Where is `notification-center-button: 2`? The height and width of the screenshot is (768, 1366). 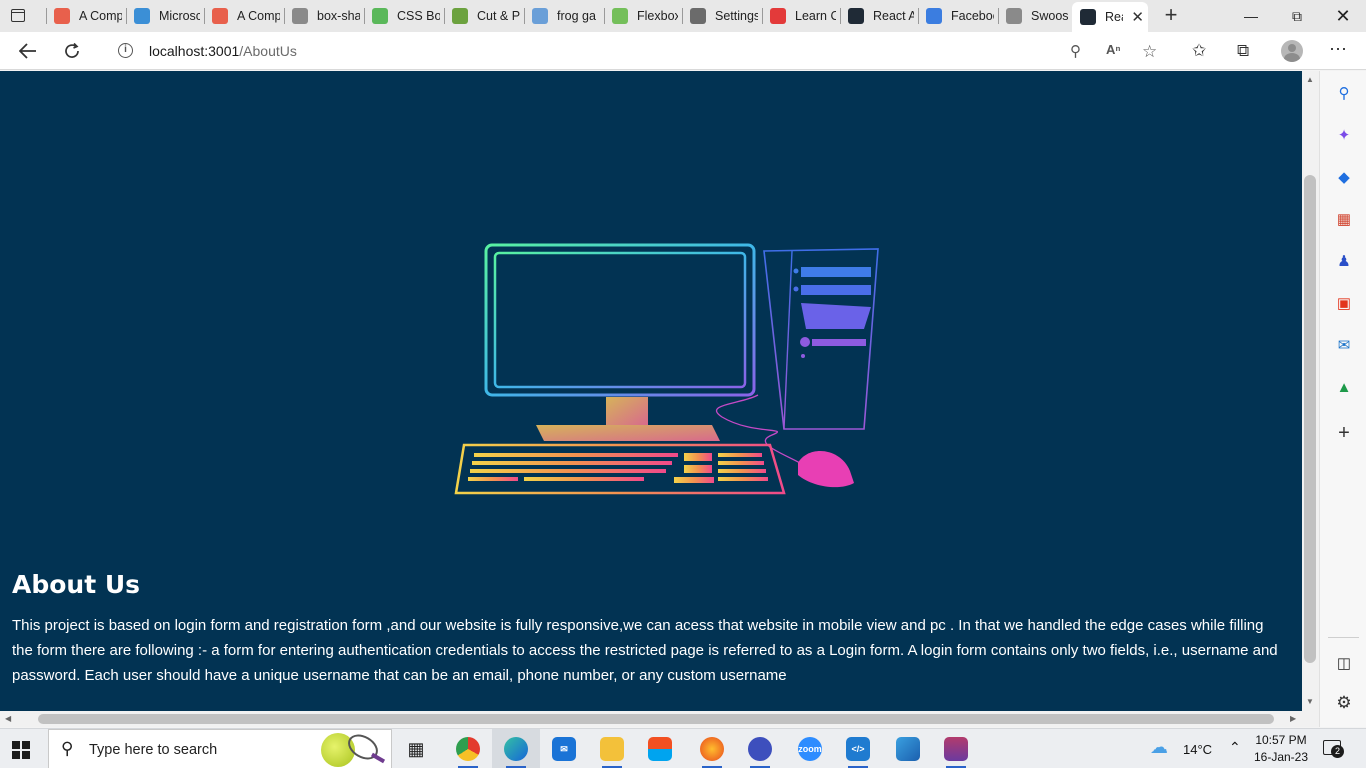 notification-center-button: 2 is located at coordinates (1333, 749).